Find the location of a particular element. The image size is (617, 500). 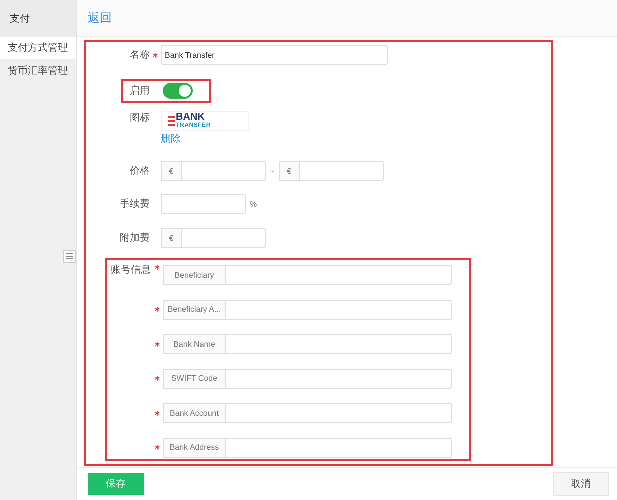

percent-suffix: % is located at coordinates (254, 204).